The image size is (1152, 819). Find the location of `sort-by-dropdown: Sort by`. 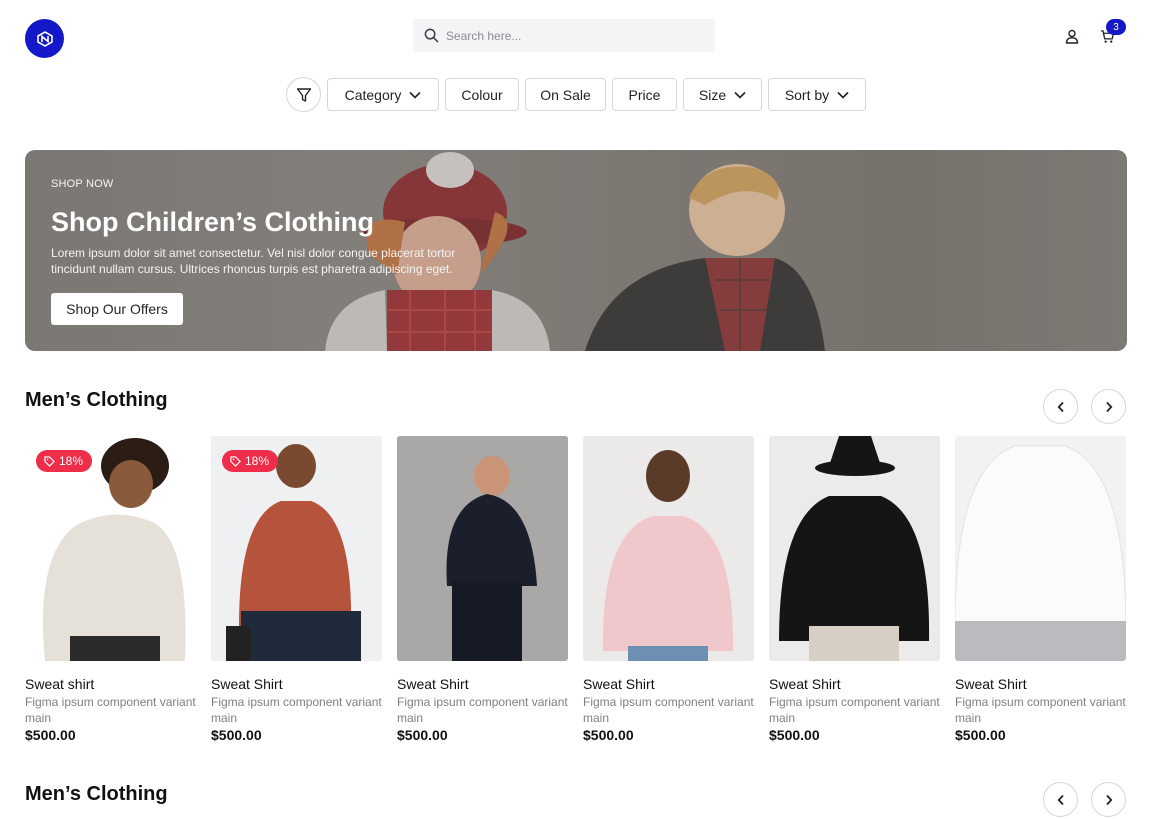

sort-by-dropdown: Sort by is located at coordinates (817, 94).